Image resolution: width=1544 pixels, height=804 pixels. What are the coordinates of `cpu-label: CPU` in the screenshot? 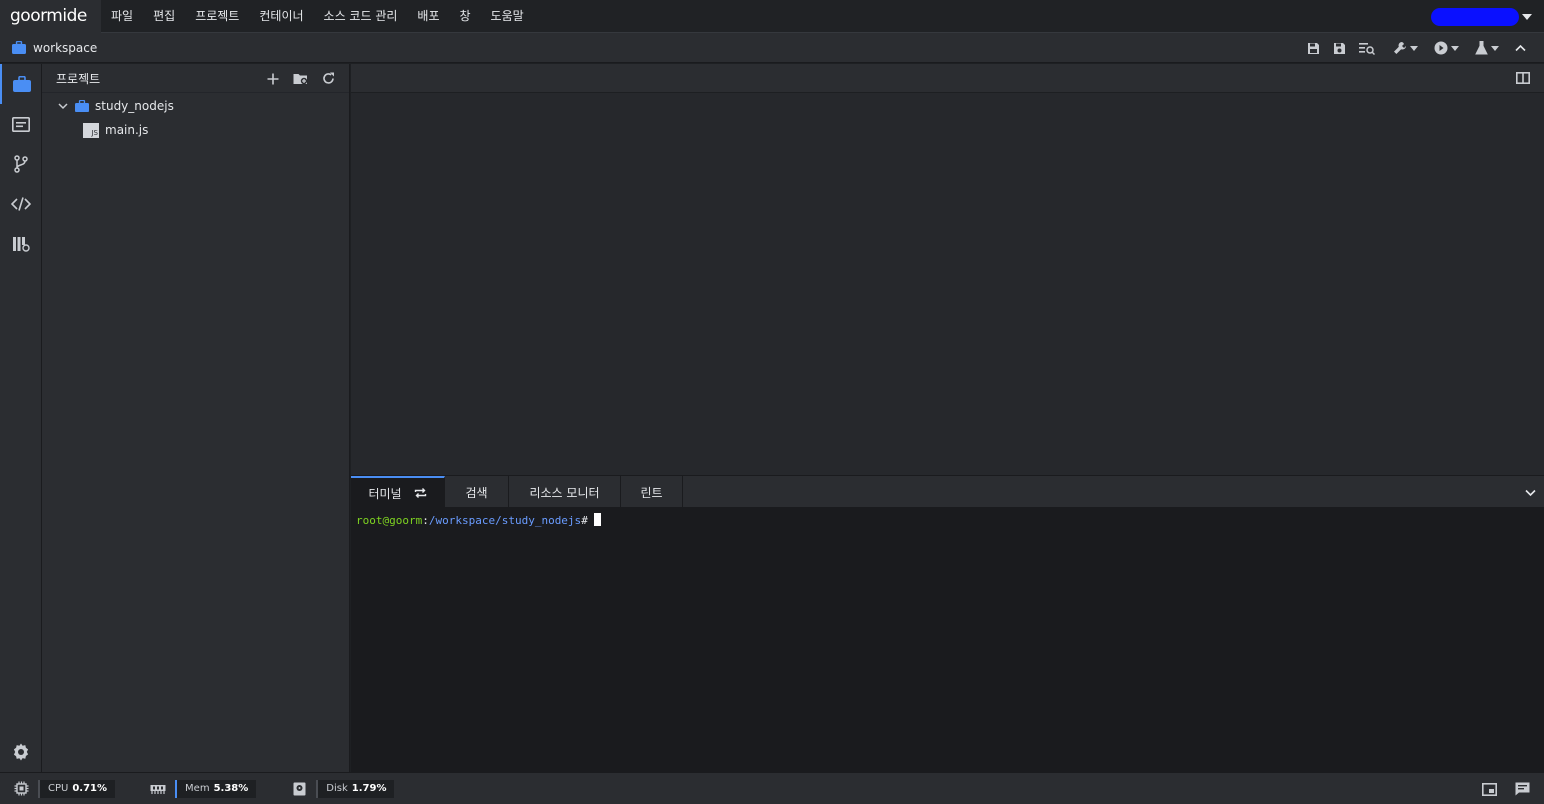 It's located at (58, 788).